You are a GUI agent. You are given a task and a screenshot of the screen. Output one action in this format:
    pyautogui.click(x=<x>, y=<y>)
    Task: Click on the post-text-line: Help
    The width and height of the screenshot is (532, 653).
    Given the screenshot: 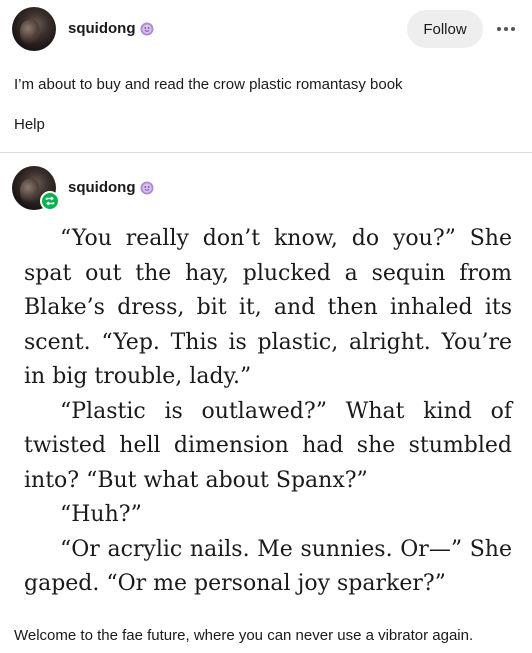 What is the action you would take?
    pyautogui.click(x=29, y=124)
    